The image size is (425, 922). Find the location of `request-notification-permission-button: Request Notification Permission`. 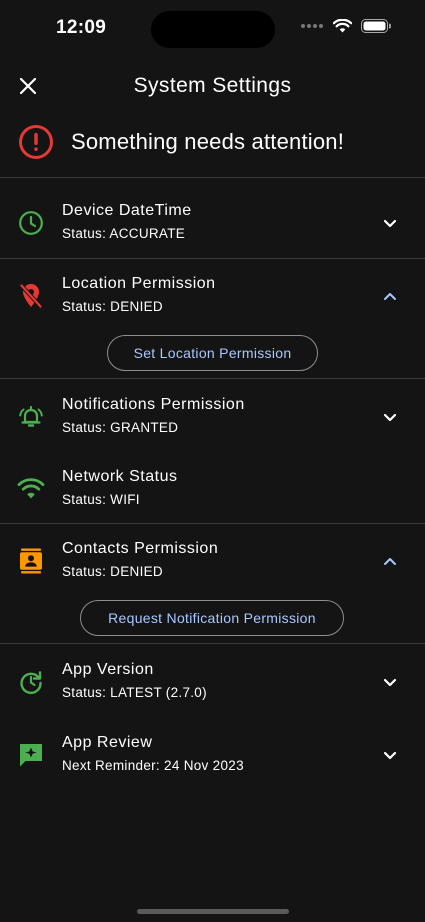

request-notification-permission-button: Request Notification Permission is located at coordinates (212, 618).